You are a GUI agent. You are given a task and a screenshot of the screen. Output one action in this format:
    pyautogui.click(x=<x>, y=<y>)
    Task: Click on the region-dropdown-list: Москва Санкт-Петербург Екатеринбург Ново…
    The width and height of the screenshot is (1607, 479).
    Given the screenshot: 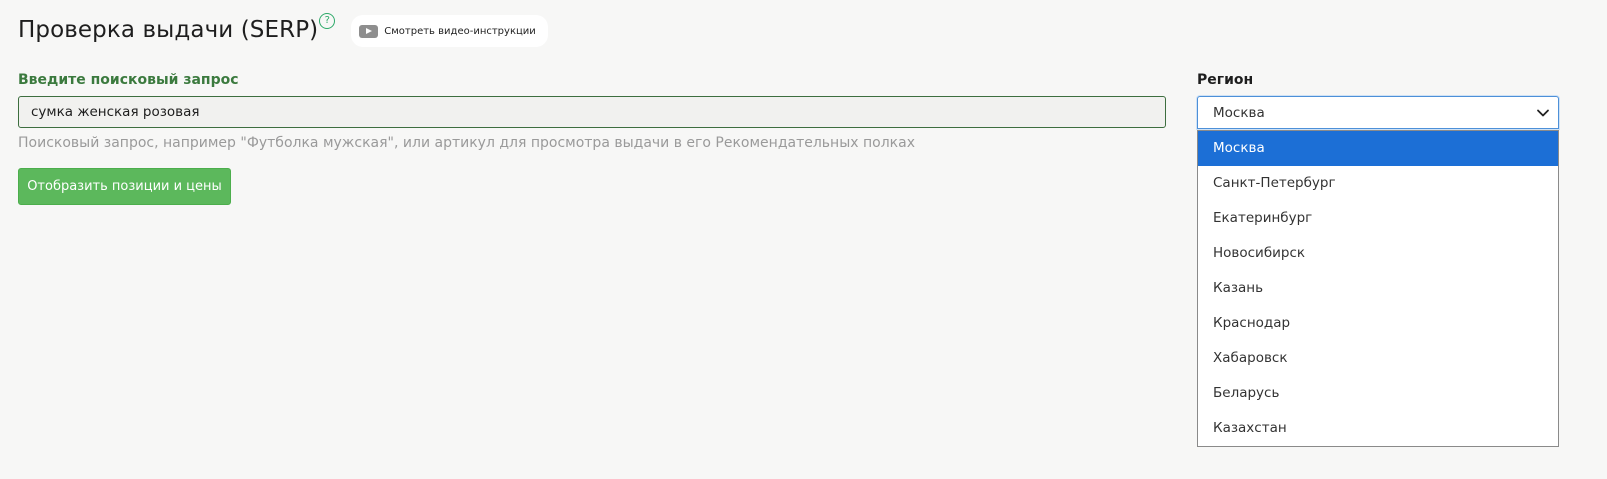 What is the action you would take?
    pyautogui.click(x=1378, y=288)
    